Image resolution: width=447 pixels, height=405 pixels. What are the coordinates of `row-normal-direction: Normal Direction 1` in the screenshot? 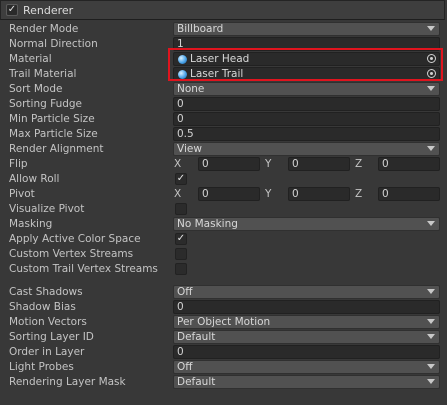 It's located at (223, 44).